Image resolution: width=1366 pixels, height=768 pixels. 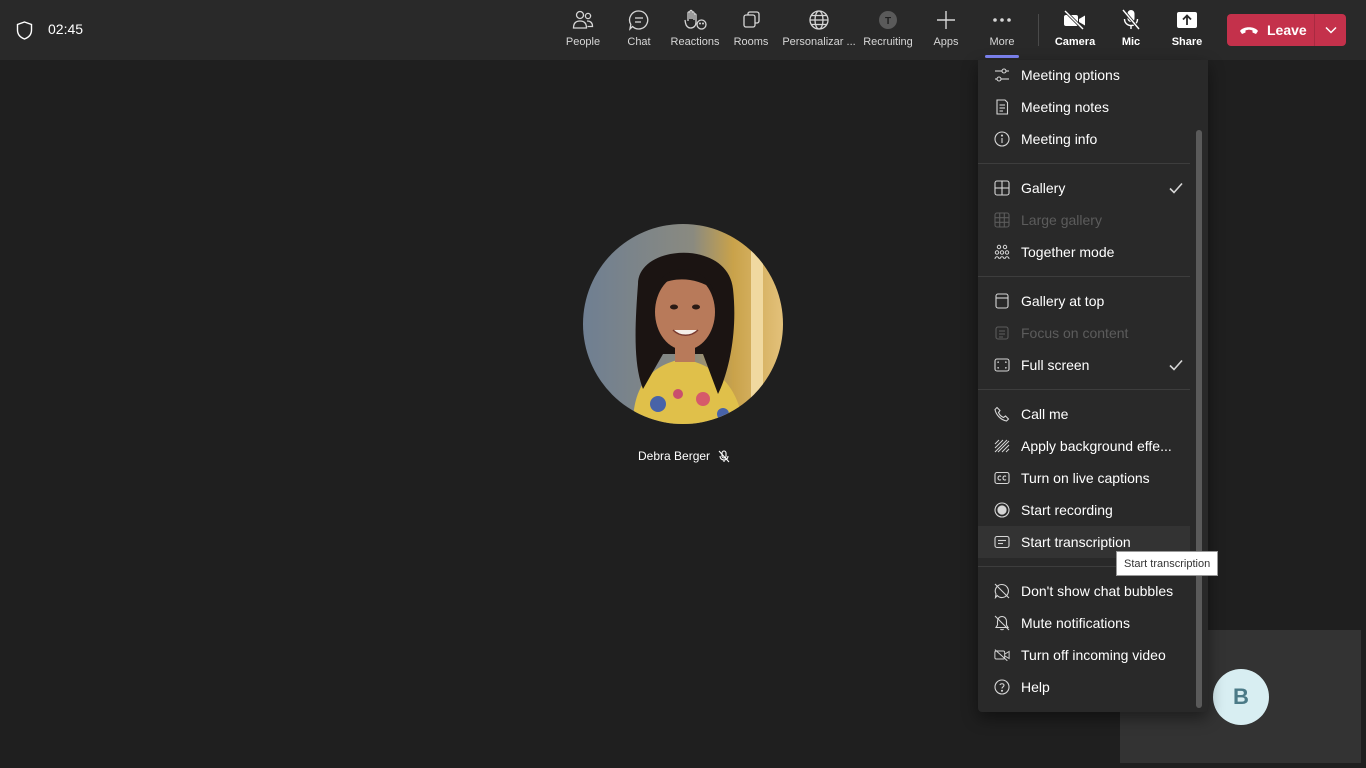 I want to click on help-icon, so click(x=1002, y=687).